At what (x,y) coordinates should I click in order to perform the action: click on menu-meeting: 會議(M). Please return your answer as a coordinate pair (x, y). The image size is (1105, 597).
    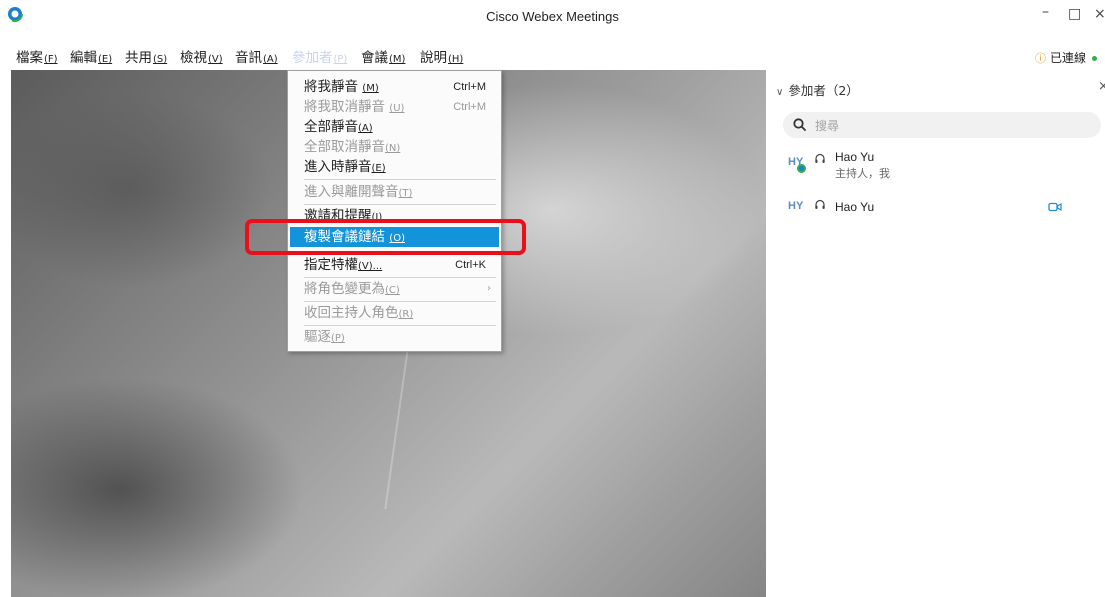
    Looking at the image, I should click on (383, 58).